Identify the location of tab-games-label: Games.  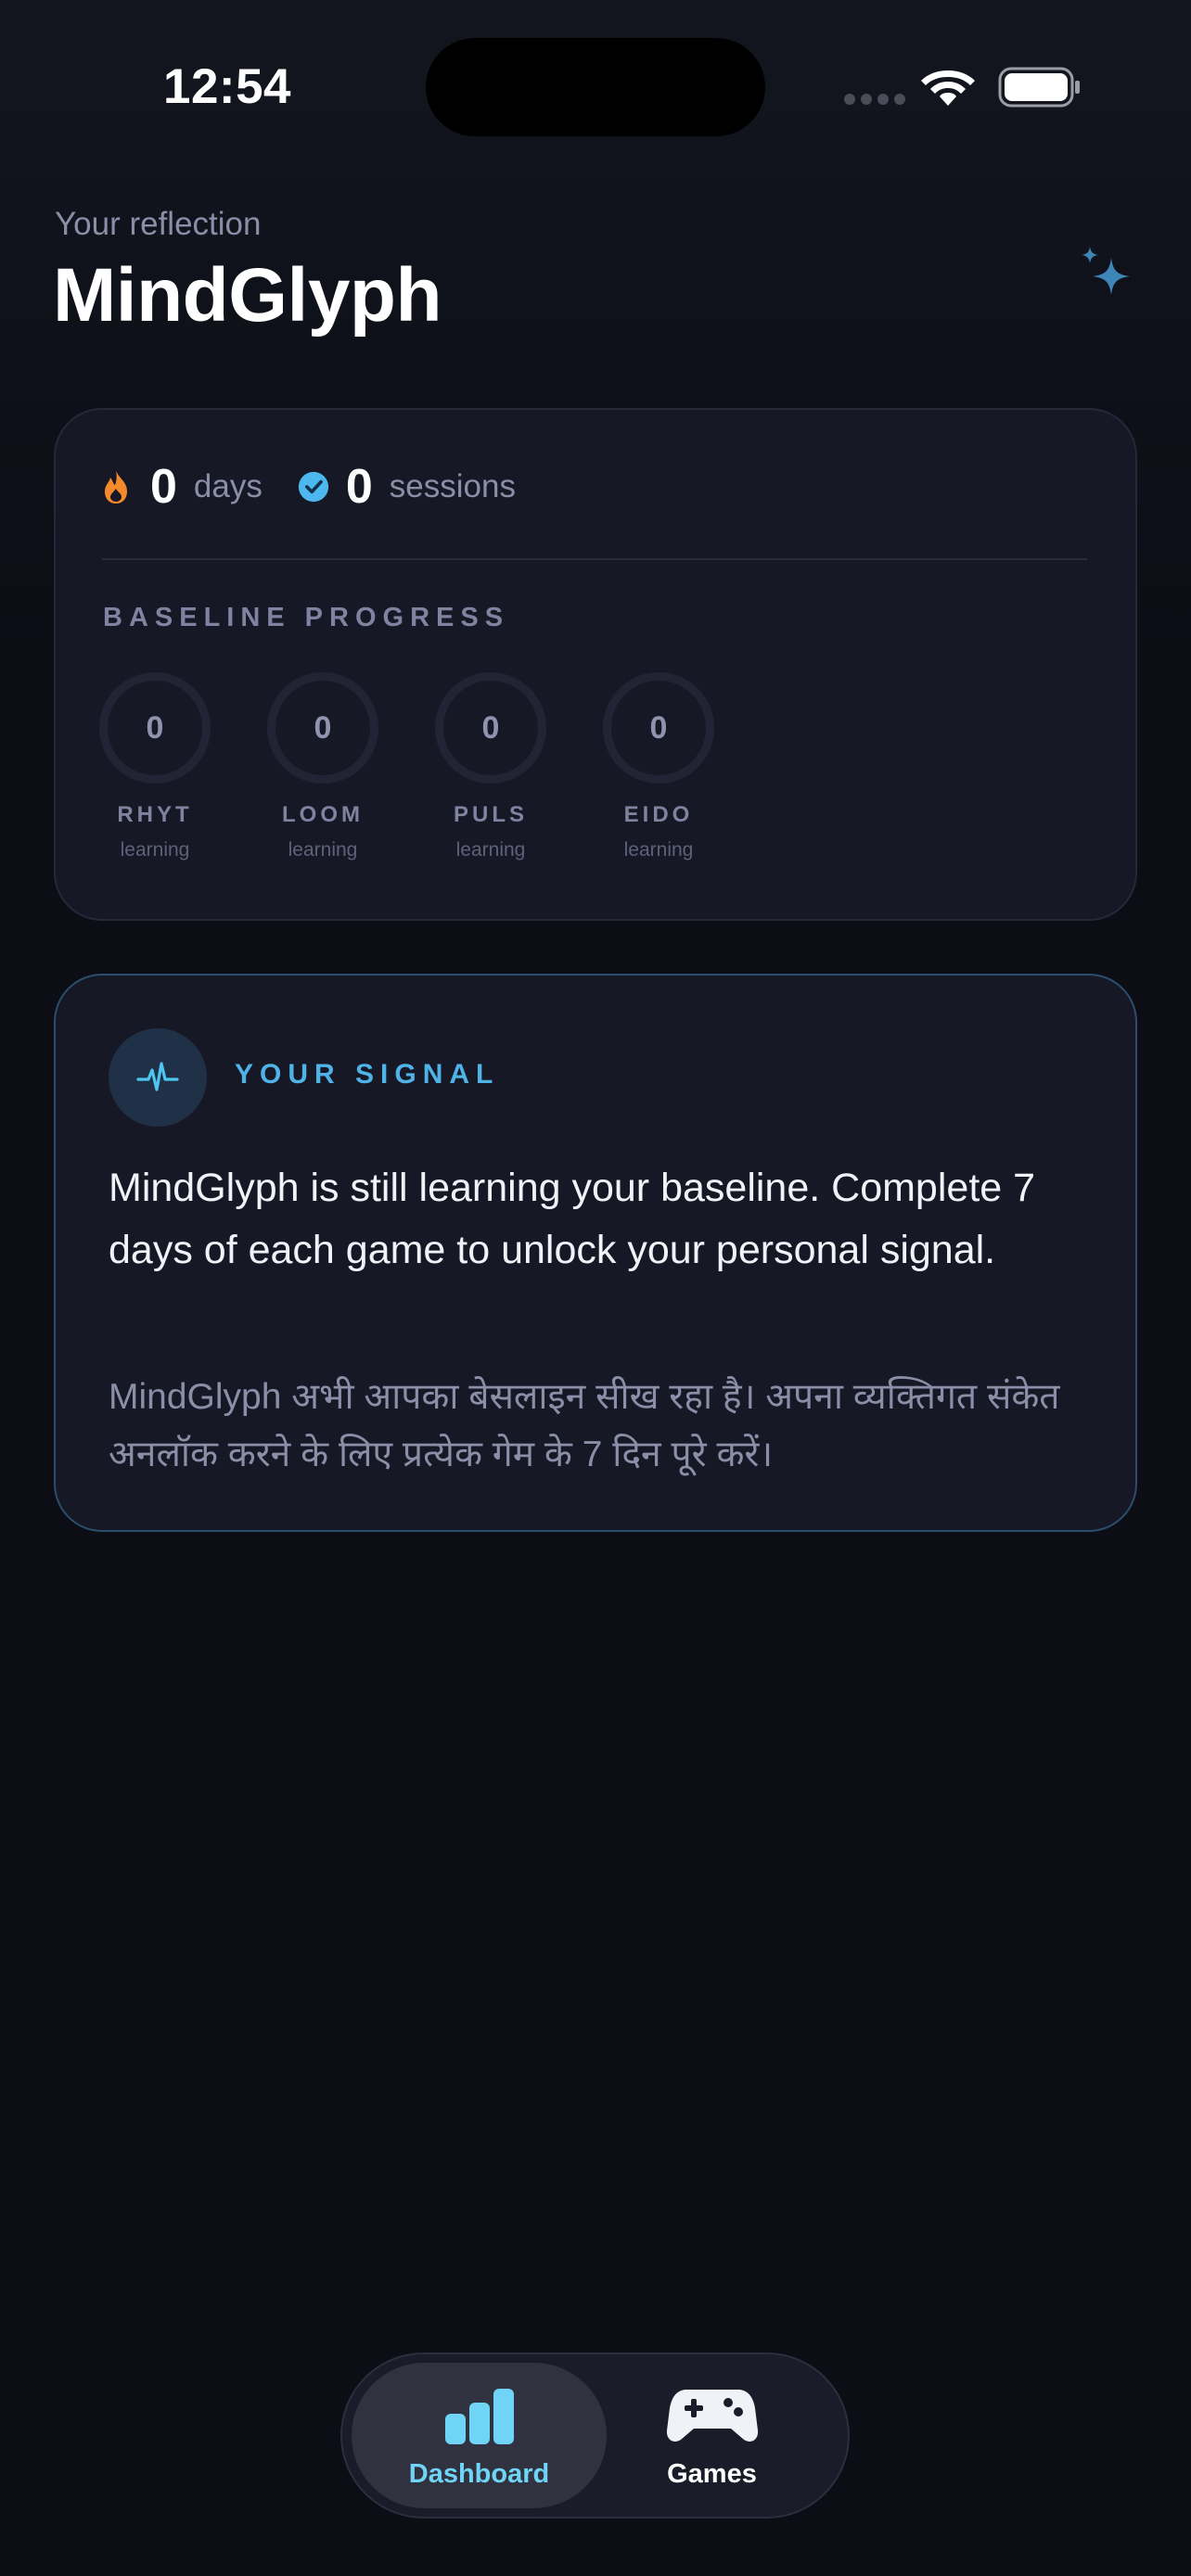
(712, 2474).